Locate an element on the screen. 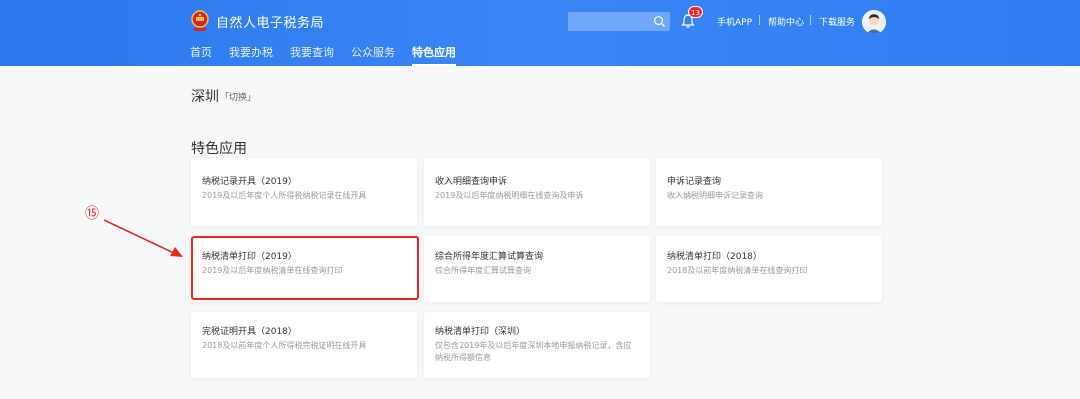  city-switch-link: 「切换」 is located at coordinates (238, 96).